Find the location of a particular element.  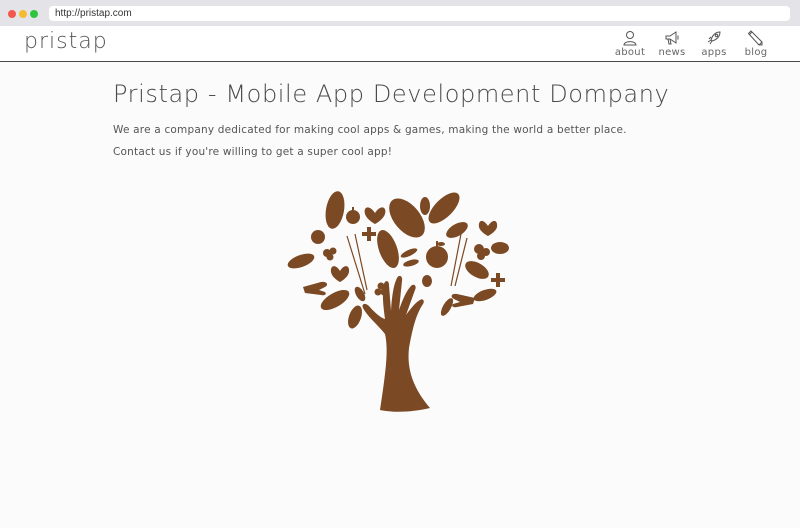

address-bar: http://pristap.com is located at coordinates (419, 13).